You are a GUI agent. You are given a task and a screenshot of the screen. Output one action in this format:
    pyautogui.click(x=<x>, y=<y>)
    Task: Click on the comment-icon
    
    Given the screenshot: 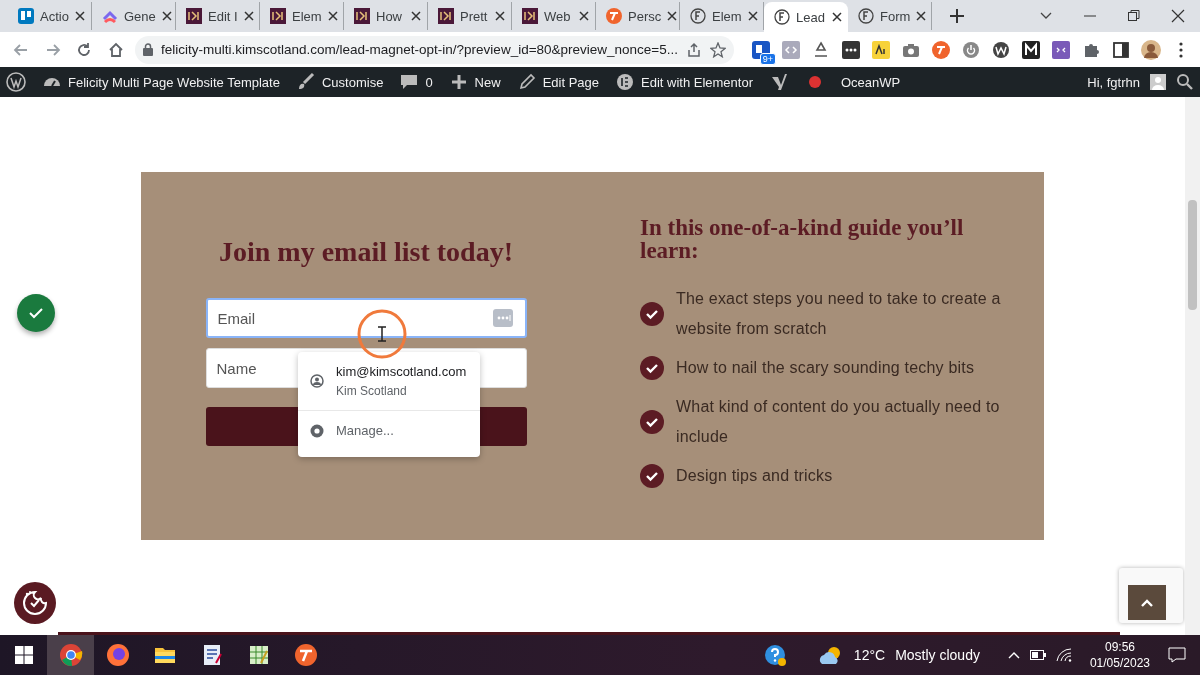 What is the action you would take?
    pyautogui.click(x=409, y=82)
    